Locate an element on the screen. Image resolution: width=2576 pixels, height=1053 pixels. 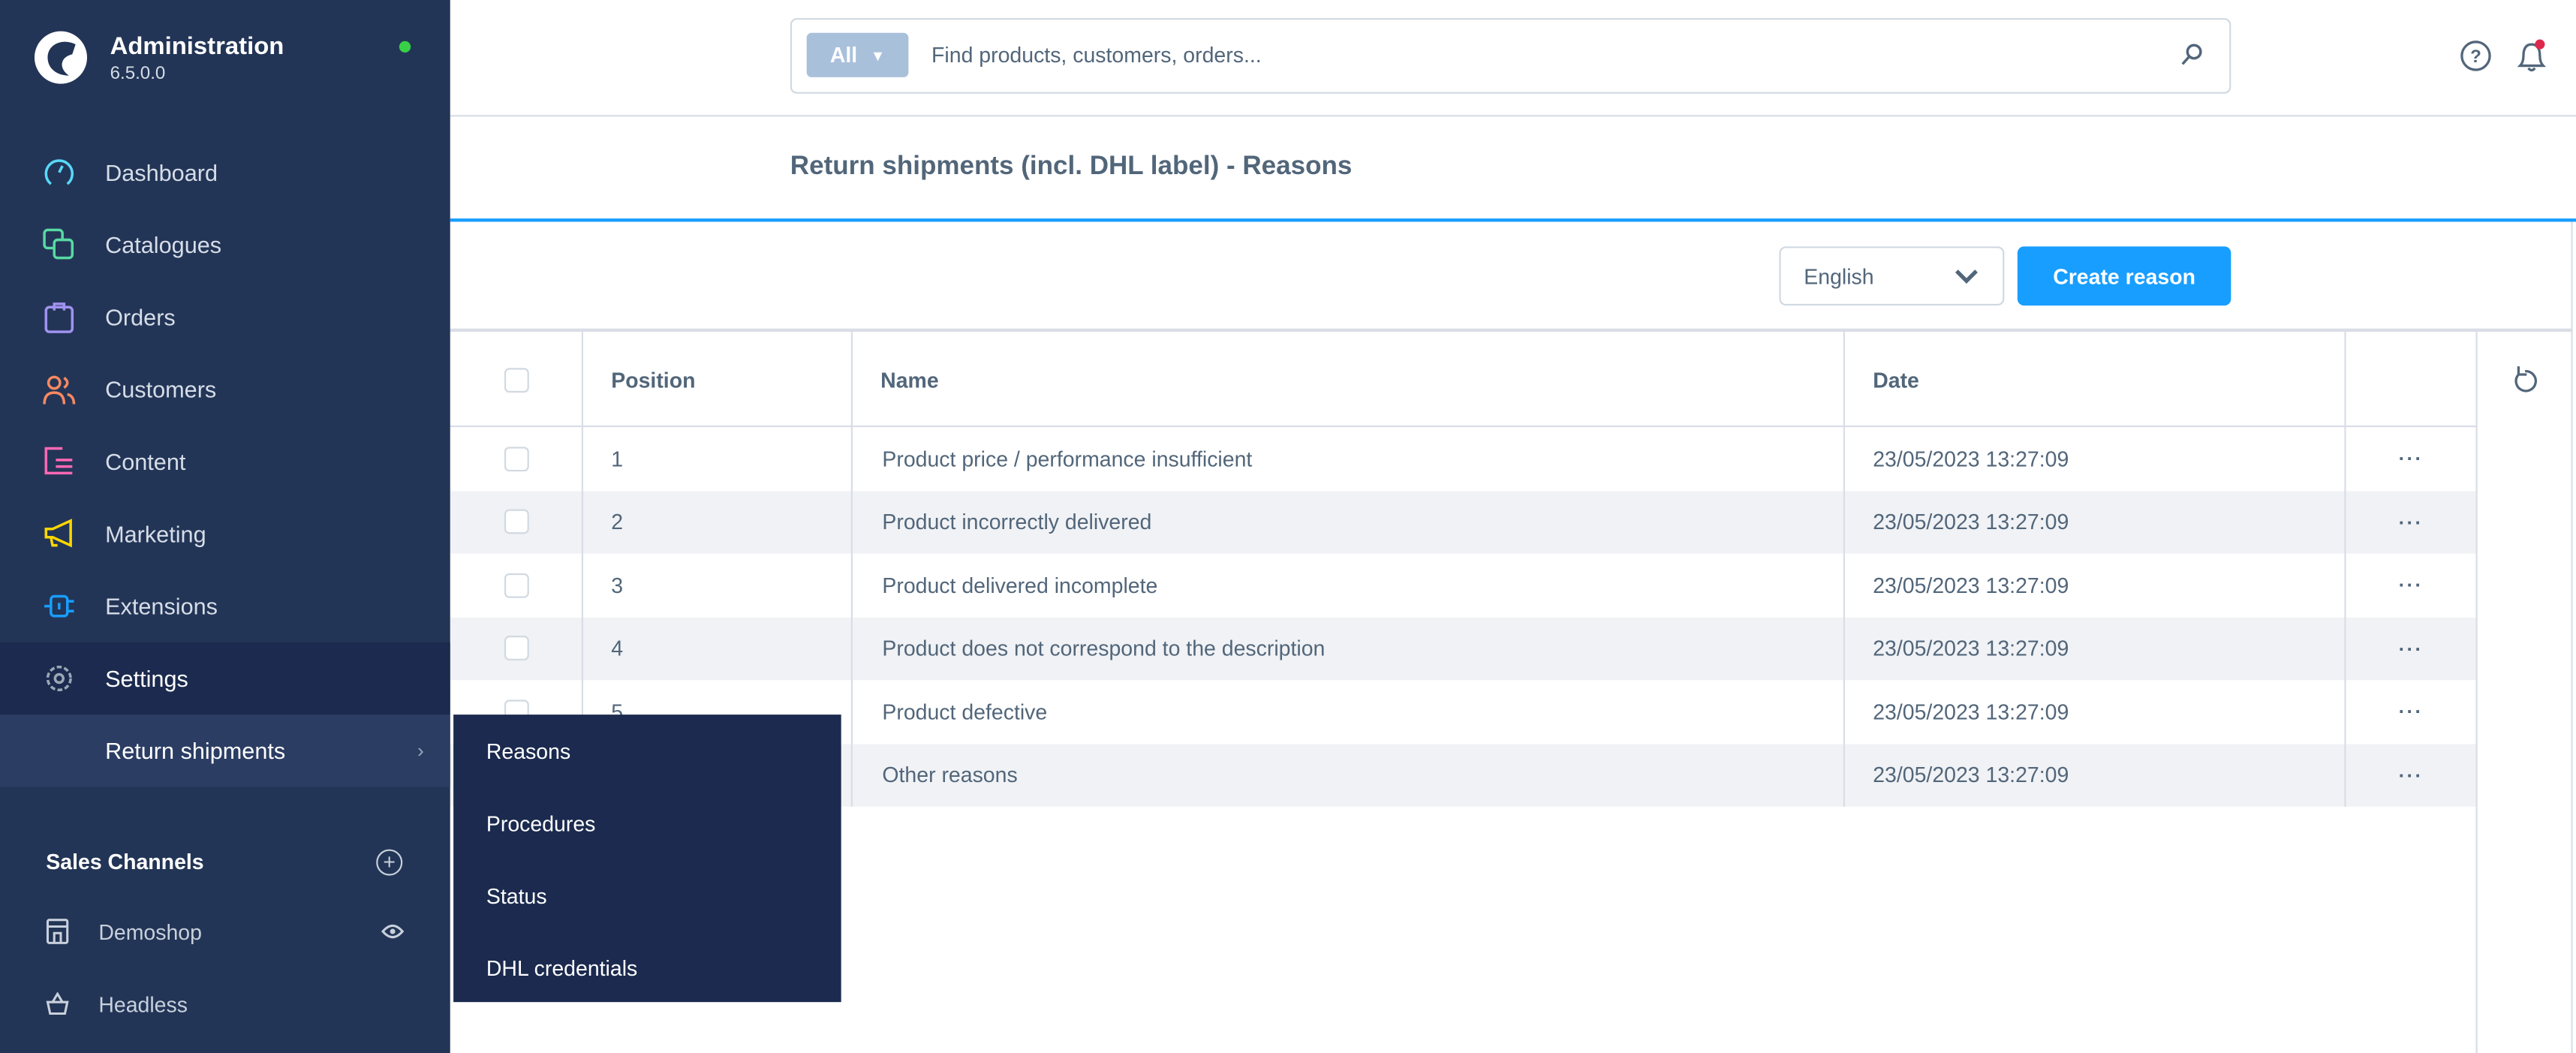
sales-channels-title: Sales Channels is located at coordinates (125, 861).